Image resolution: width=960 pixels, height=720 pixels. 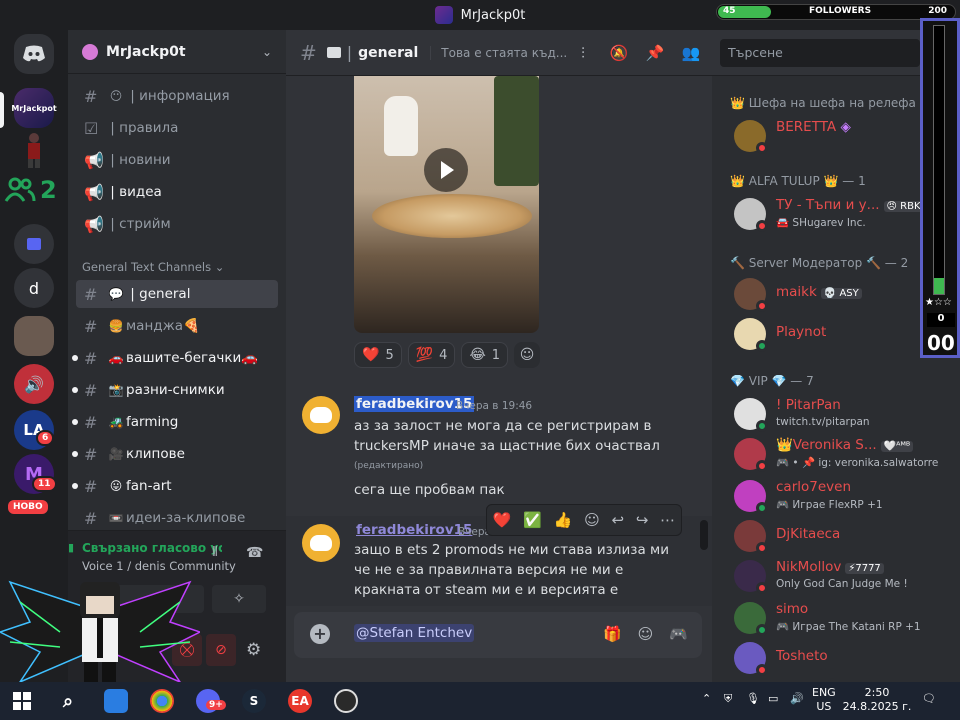 I want to click on volume-icon: 🔊, so click(x=797, y=699).